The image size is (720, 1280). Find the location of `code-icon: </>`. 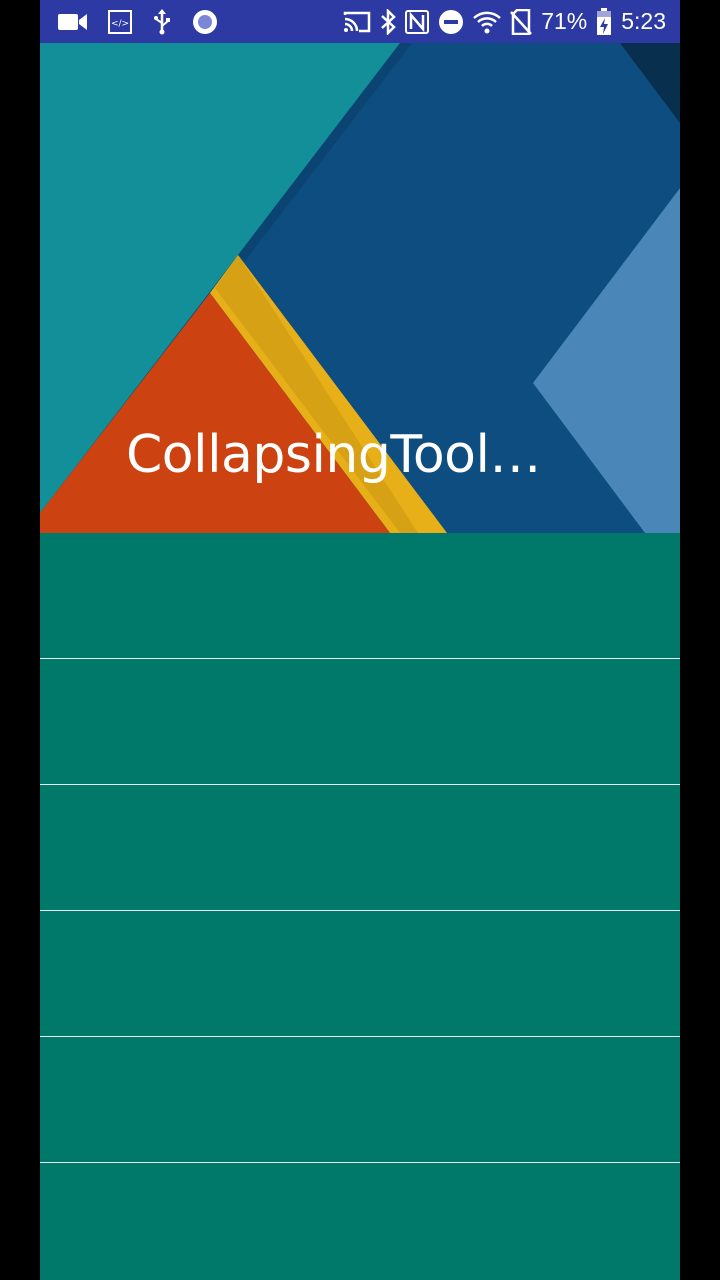

code-icon: </> is located at coordinates (120, 21).